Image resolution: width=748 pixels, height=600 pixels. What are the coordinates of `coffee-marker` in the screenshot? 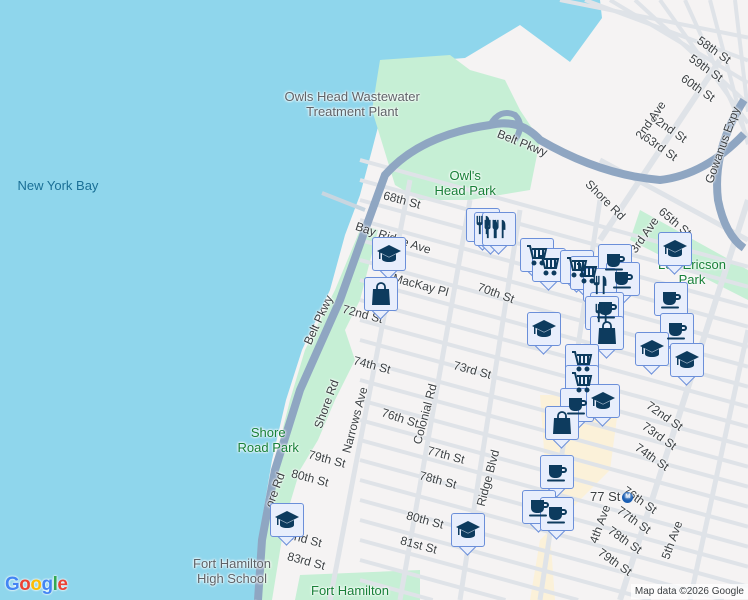 It's located at (557, 519).